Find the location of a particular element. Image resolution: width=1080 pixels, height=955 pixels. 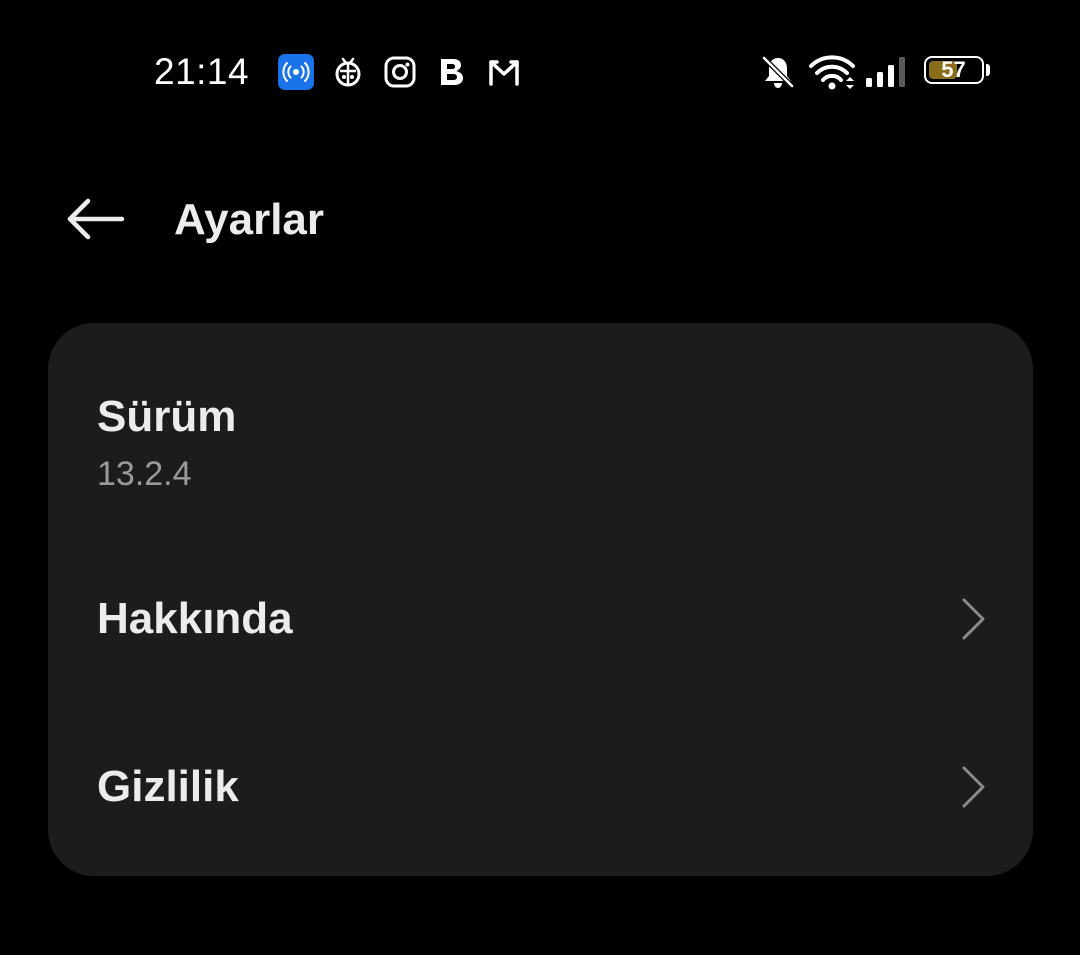

app-bar: Ayarlar is located at coordinates (540, 220).